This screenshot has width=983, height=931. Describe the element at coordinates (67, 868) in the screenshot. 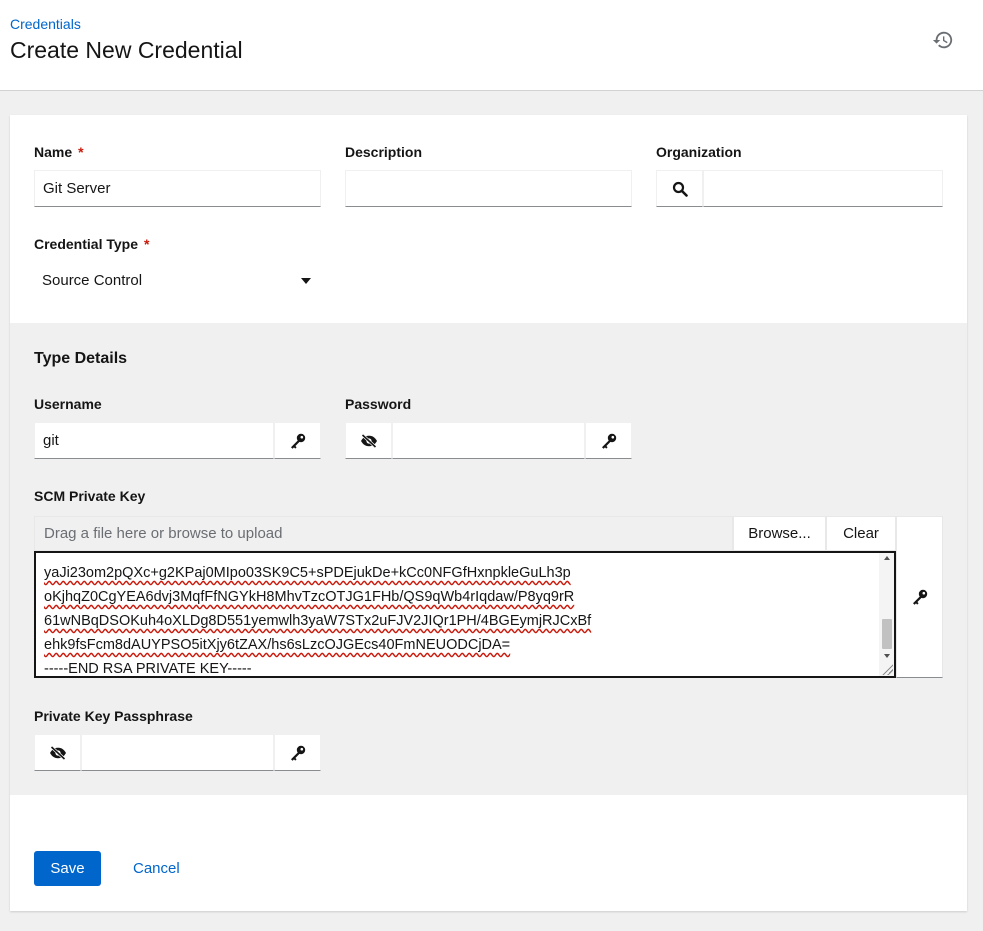

I see `save-button: Save` at that location.